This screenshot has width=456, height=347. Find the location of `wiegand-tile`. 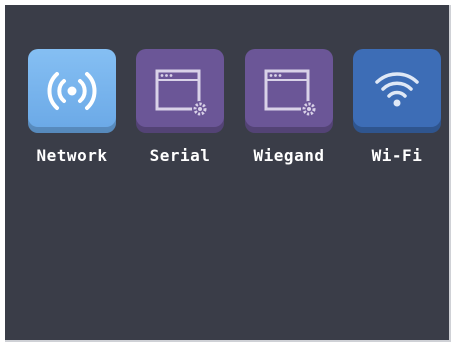

wiegand-tile is located at coordinates (289, 91).